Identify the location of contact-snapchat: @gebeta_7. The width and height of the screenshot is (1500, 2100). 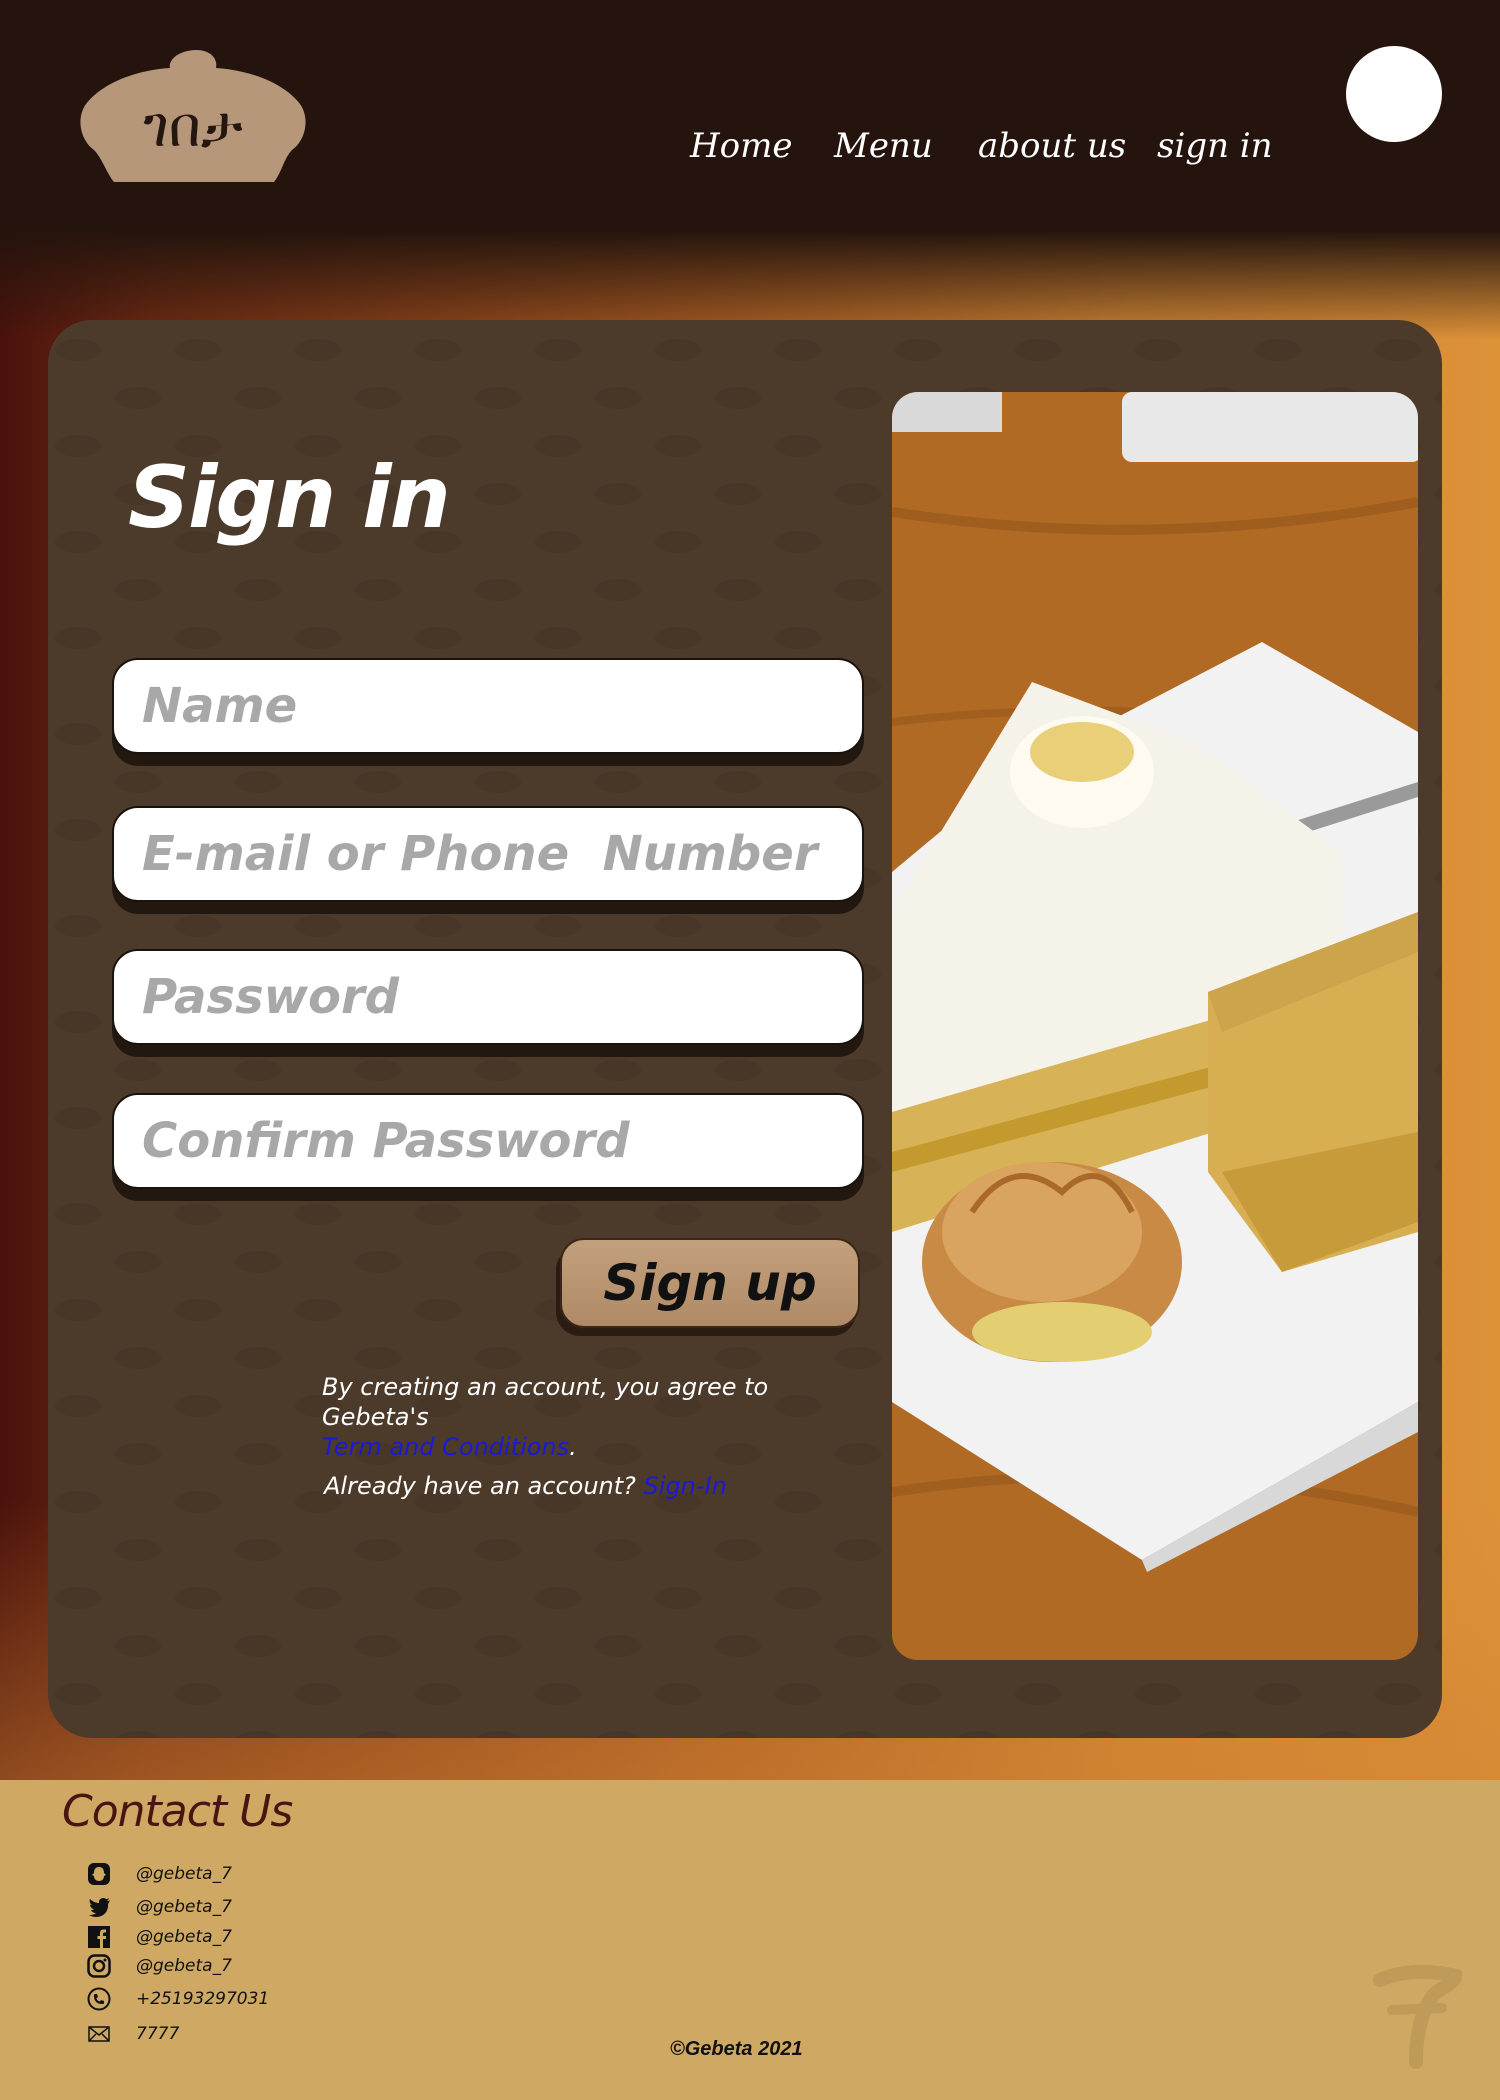
(159, 1874).